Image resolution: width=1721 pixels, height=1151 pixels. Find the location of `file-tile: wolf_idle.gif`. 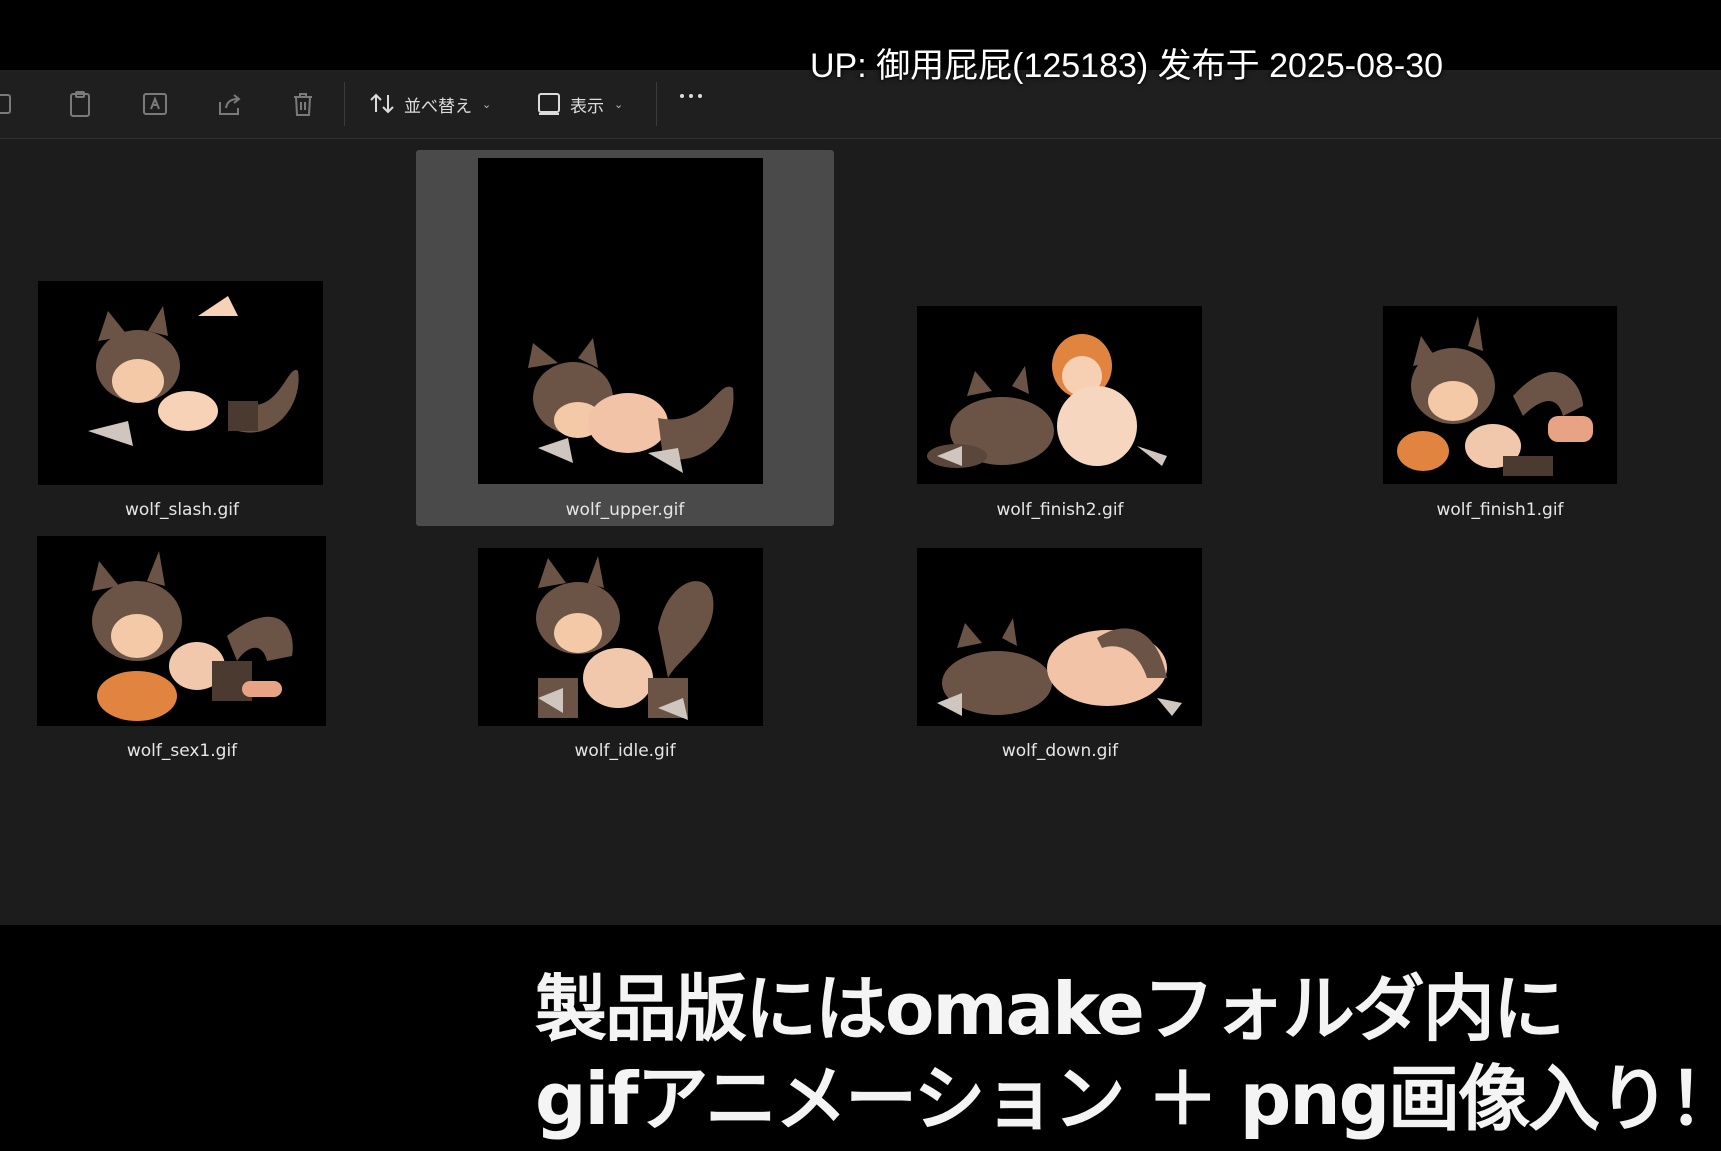

file-tile: wolf_idle.gif is located at coordinates (625, 686).